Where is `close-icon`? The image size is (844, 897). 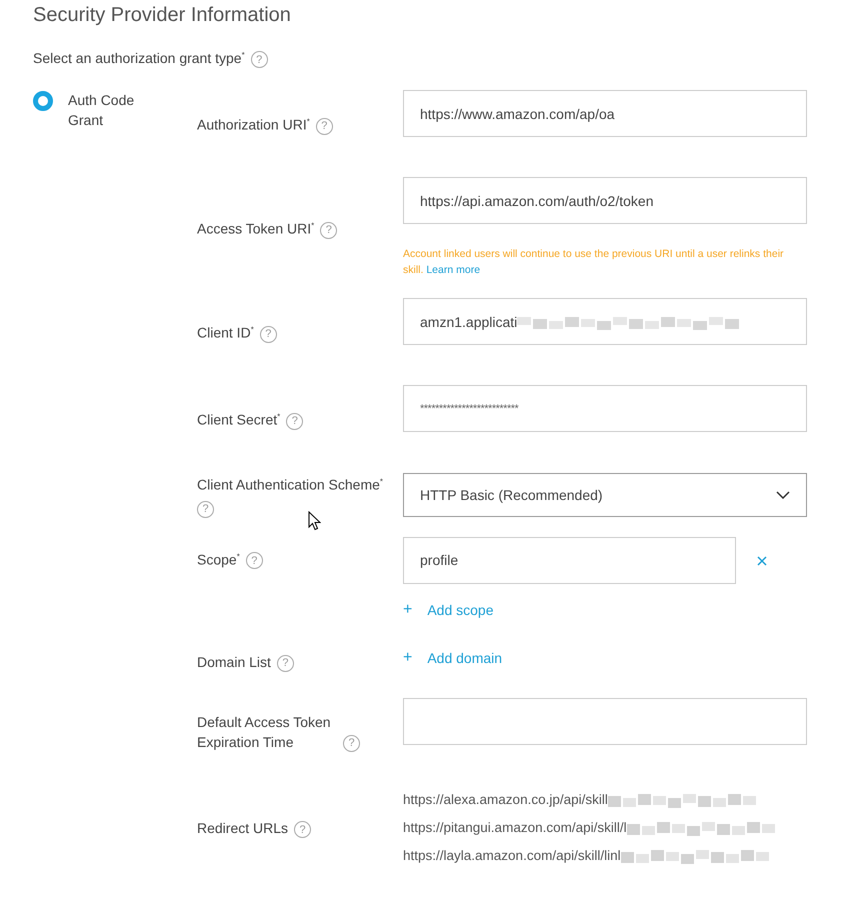
close-icon is located at coordinates (762, 561).